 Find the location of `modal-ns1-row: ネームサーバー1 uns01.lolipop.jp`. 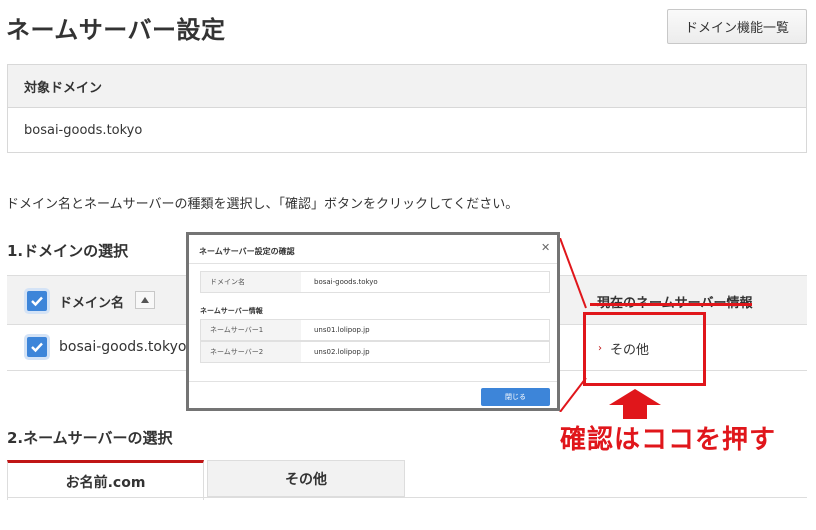

modal-ns1-row: ネームサーバー1 uns01.lolipop.jp is located at coordinates (375, 330).